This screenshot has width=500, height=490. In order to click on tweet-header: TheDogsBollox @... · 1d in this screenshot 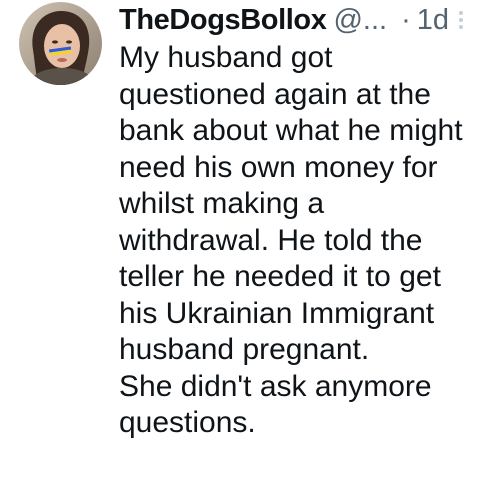, I will do `click(304, 20)`.